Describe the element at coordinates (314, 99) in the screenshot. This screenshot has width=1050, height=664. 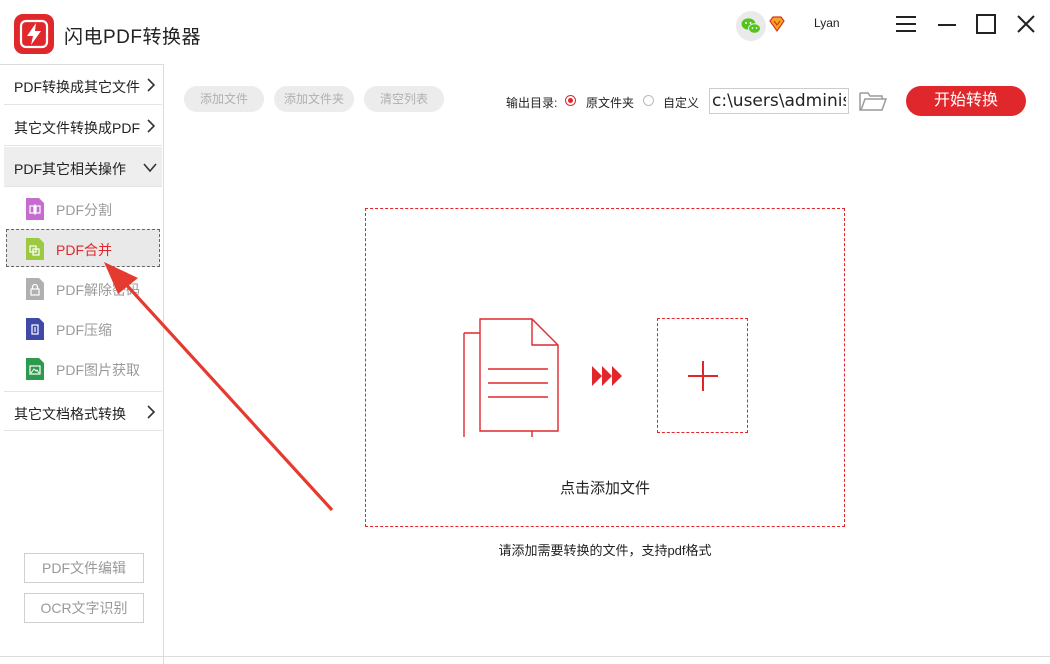
I see `add-folder-button: 添加文件夹` at that location.